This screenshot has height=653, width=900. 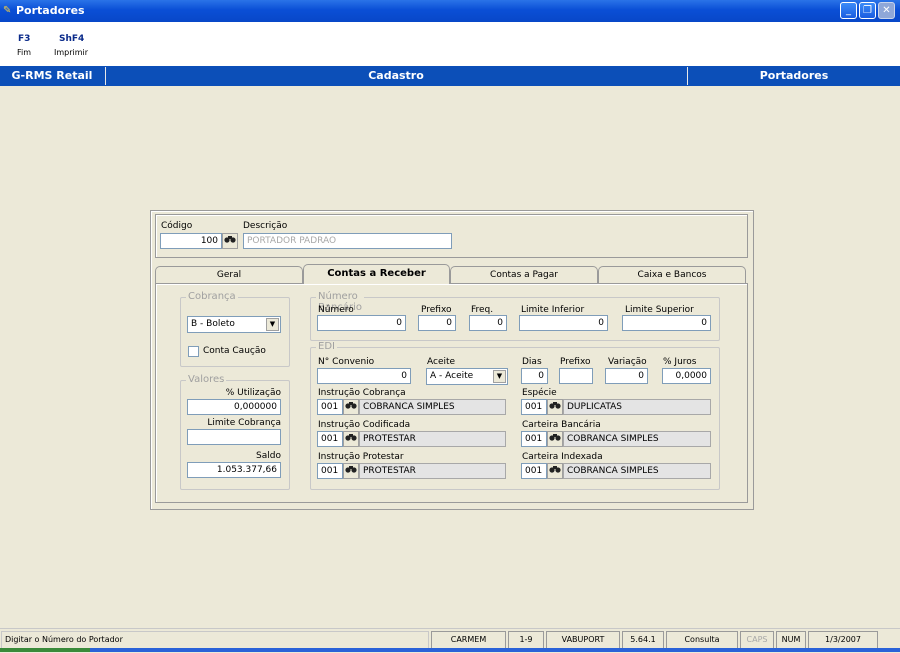 I want to click on toolbar-imprimir-key: ShF4, so click(x=72, y=39).